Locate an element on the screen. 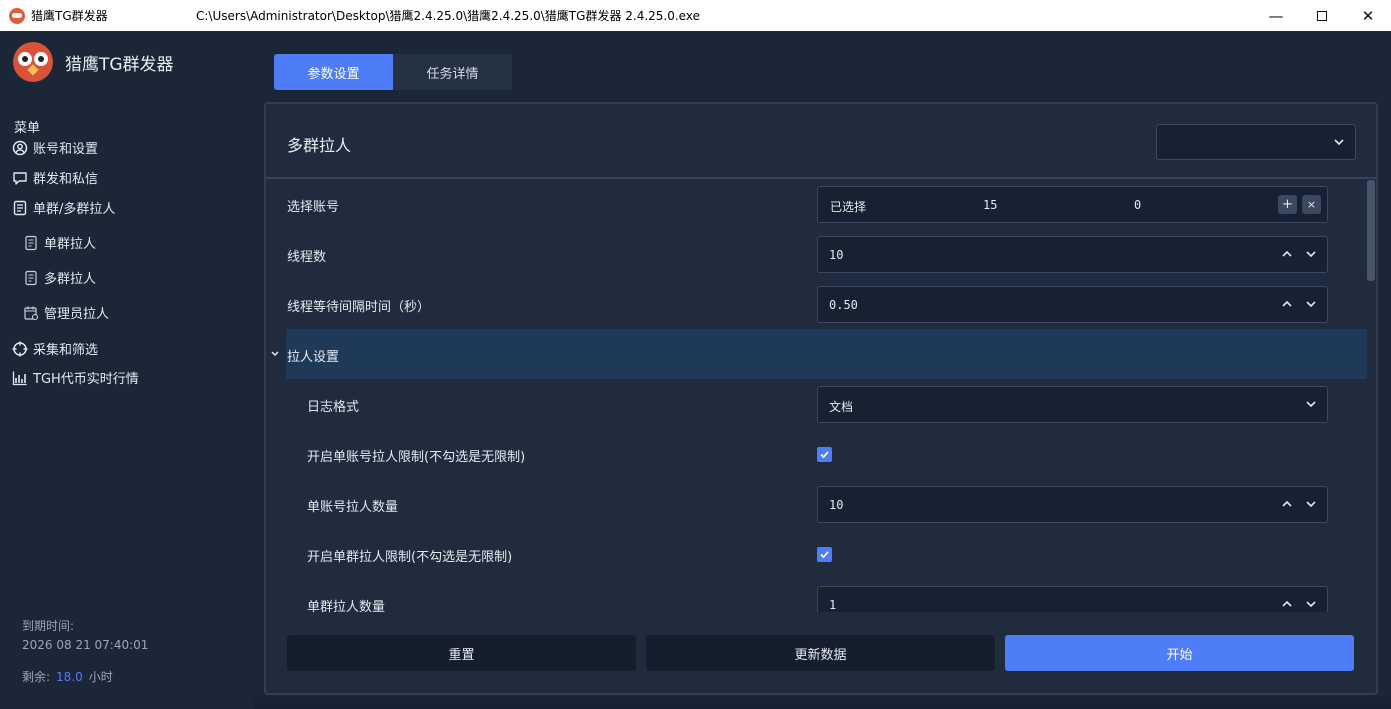 The height and width of the screenshot is (709, 1391). sidebar-item-account-settings: 账号和设置 is located at coordinates (55, 147).